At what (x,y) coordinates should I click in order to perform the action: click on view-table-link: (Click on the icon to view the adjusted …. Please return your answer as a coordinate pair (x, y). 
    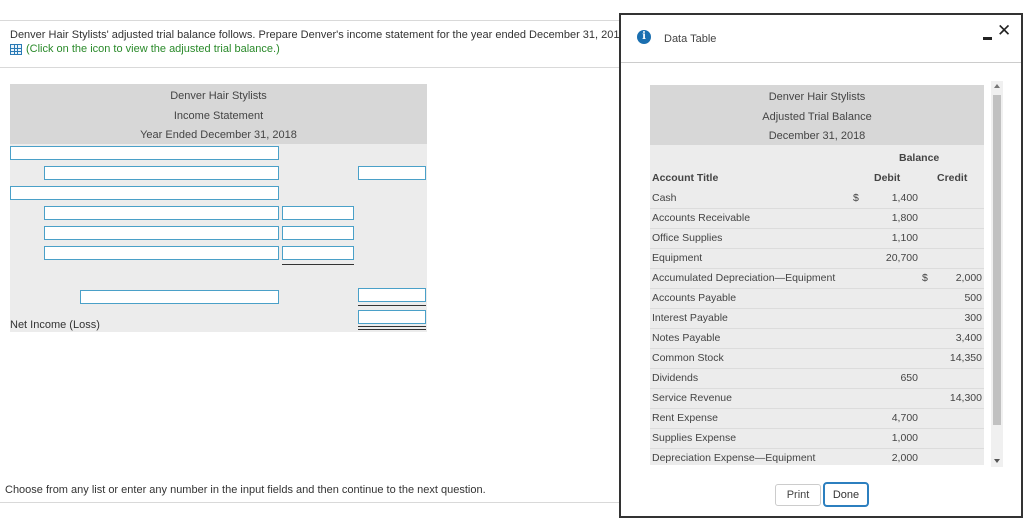
    Looking at the image, I should click on (145, 49).